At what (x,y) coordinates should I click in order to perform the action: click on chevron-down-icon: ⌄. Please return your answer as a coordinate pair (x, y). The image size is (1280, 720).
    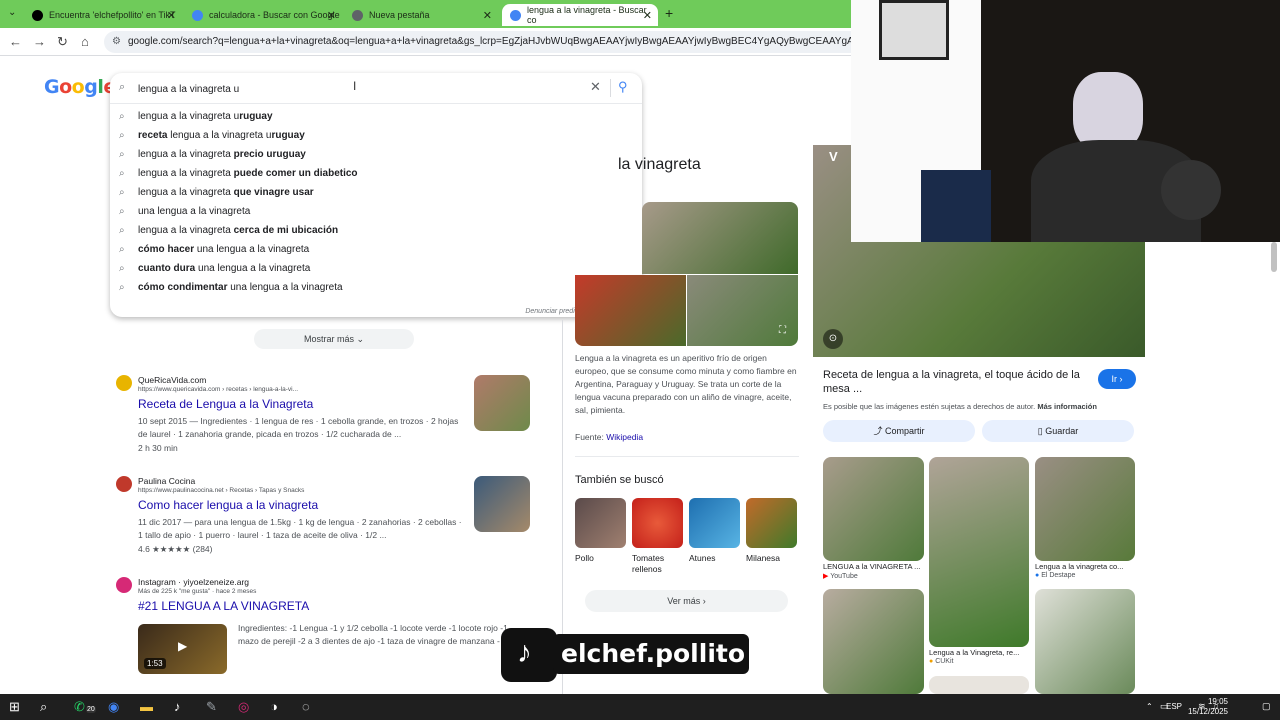
    Looking at the image, I should click on (360, 339).